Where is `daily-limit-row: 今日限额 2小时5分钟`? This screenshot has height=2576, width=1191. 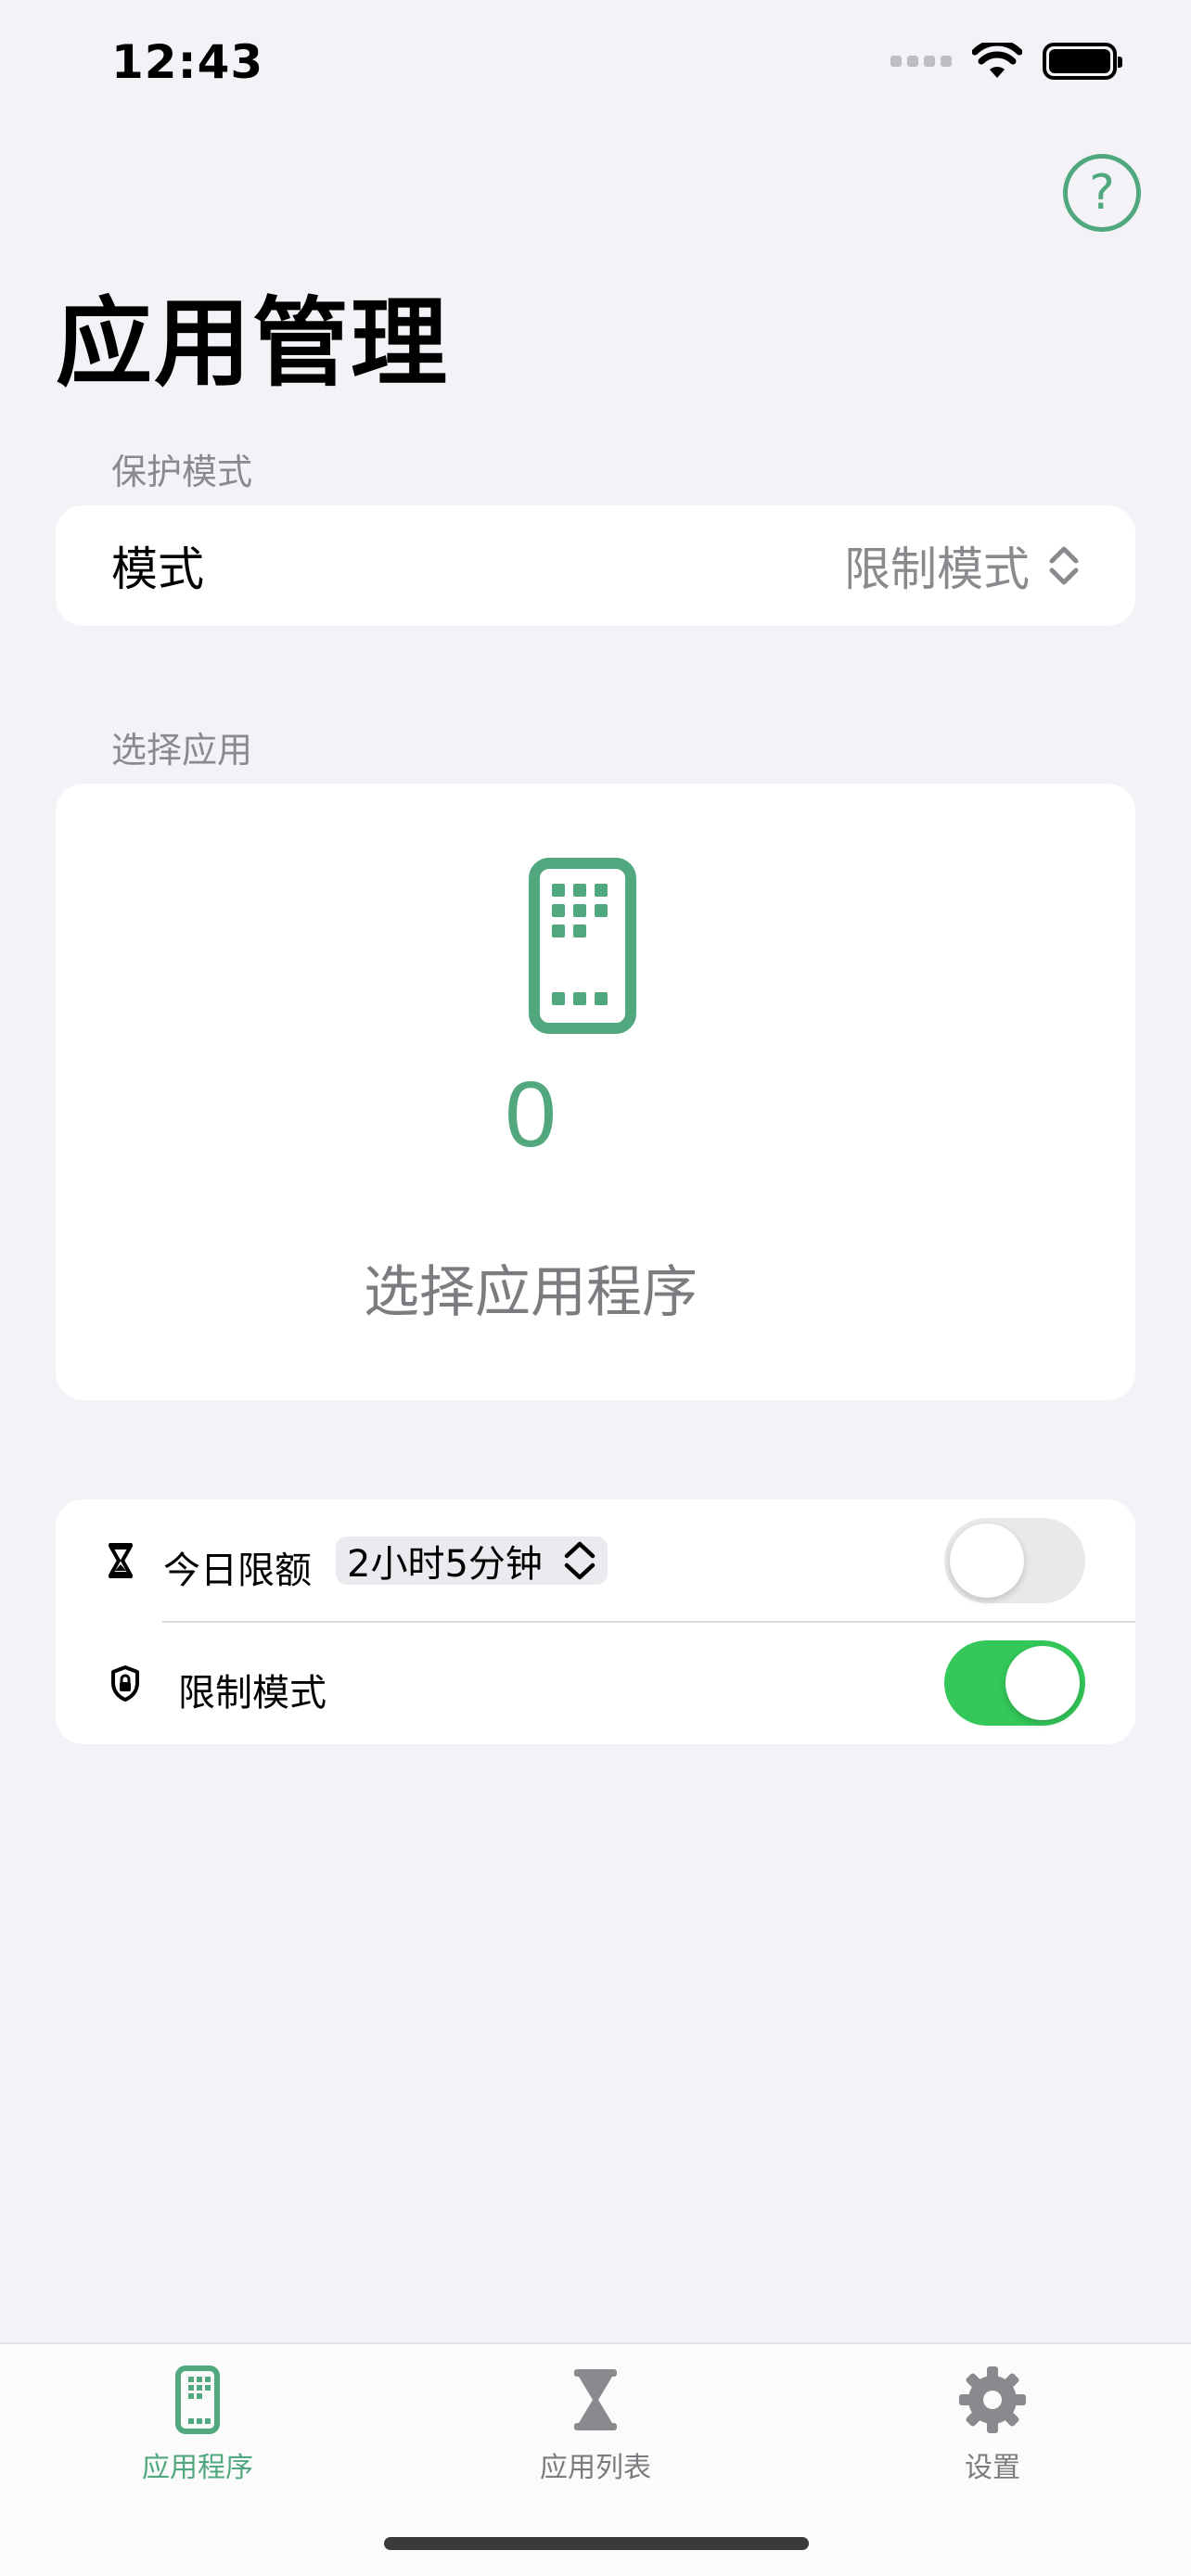
daily-limit-row: 今日限额 2小时5分钟 is located at coordinates (595, 1560).